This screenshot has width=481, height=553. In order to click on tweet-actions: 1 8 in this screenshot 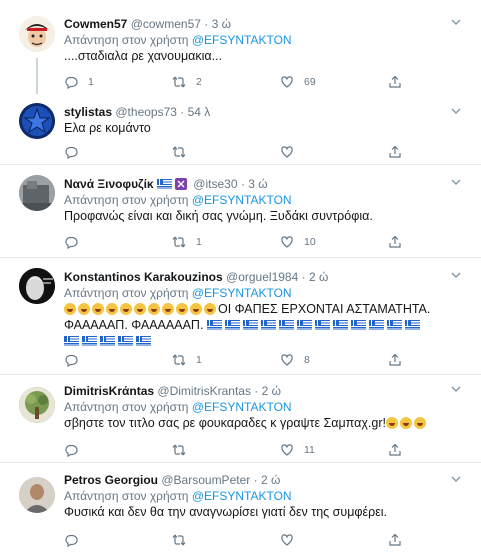, I will do `click(232, 360)`.